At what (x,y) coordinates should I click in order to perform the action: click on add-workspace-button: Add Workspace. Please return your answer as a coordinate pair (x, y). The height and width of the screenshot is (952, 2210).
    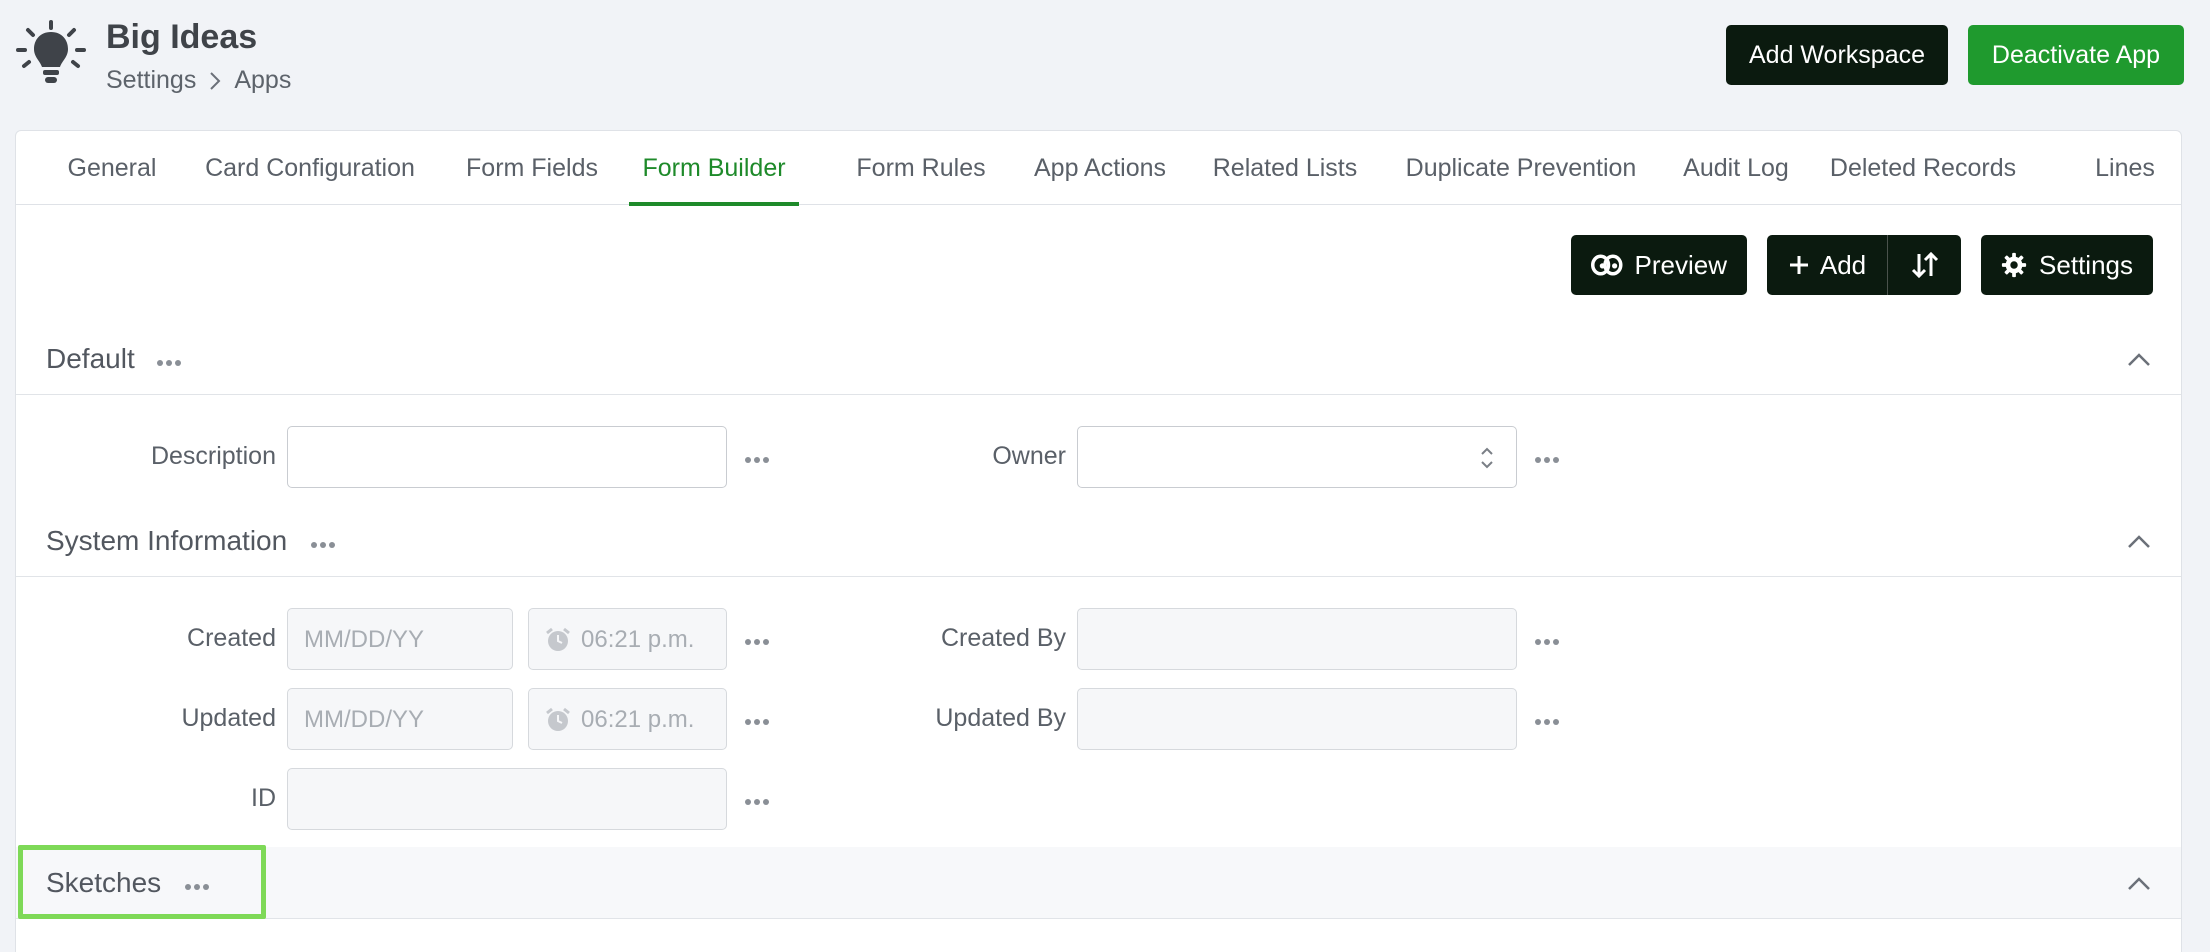
    Looking at the image, I should click on (1837, 55).